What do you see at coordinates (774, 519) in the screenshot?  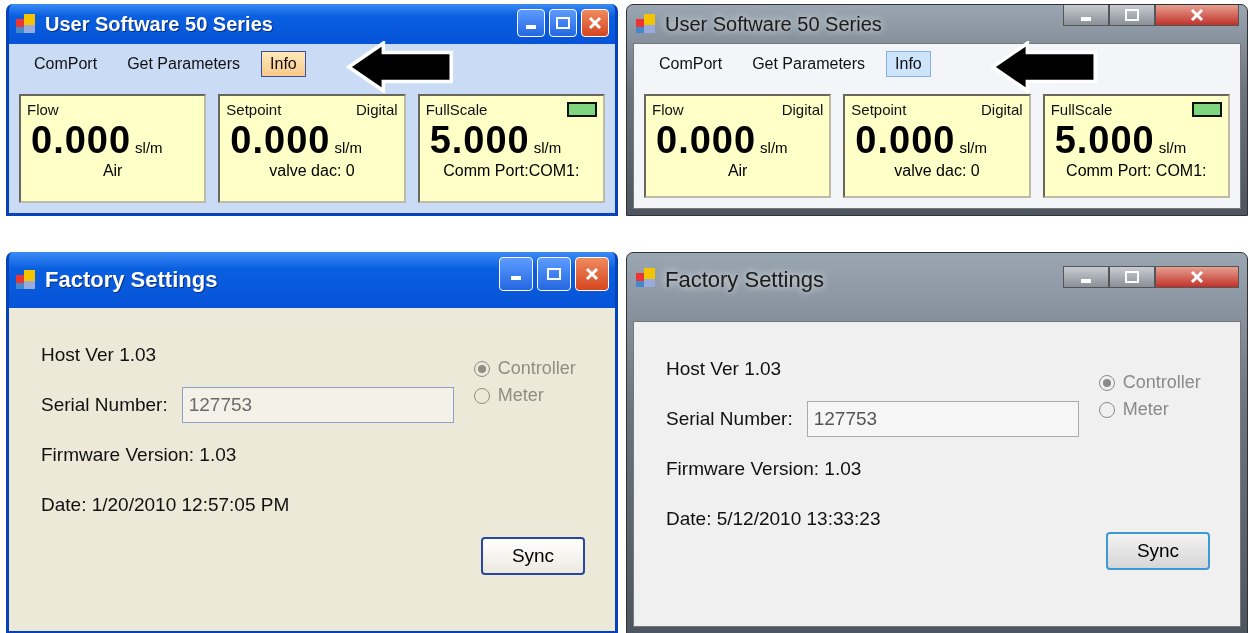 I see `date-label: Date: 5/12/2010 13:33:23` at bounding box center [774, 519].